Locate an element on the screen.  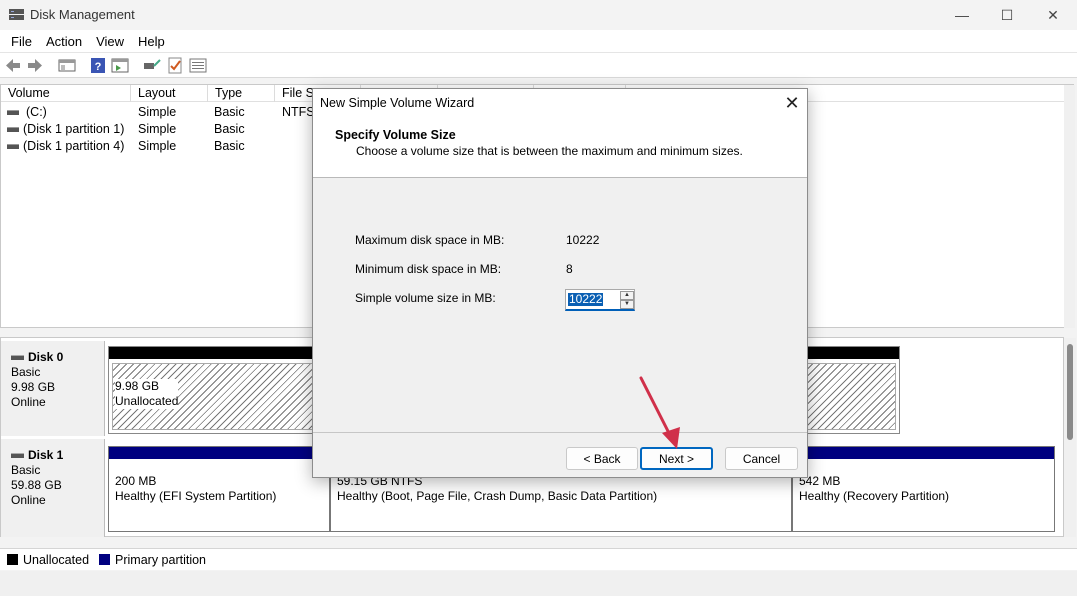
min-space-value: 8 is located at coordinates (569, 269).